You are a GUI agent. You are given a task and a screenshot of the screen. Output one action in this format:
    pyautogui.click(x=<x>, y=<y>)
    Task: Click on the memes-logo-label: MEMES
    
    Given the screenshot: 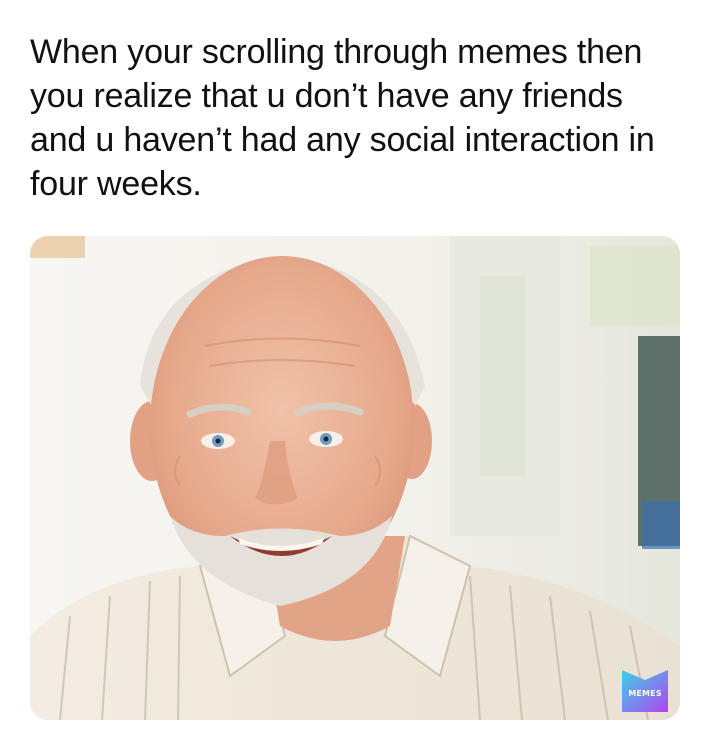 What is the action you would take?
    pyautogui.click(x=645, y=693)
    